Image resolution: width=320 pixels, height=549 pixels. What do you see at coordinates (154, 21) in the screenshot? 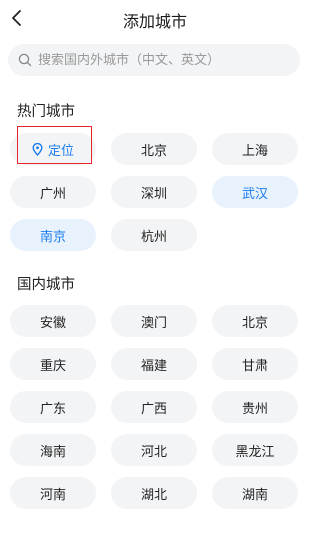
I see `page-title: 添加城市` at bounding box center [154, 21].